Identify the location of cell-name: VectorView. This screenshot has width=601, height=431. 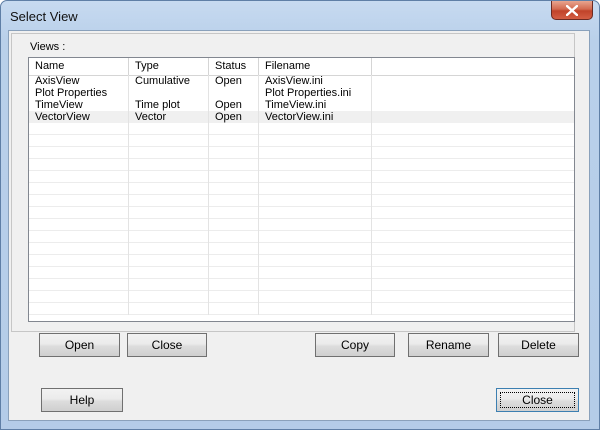
(79, 117).